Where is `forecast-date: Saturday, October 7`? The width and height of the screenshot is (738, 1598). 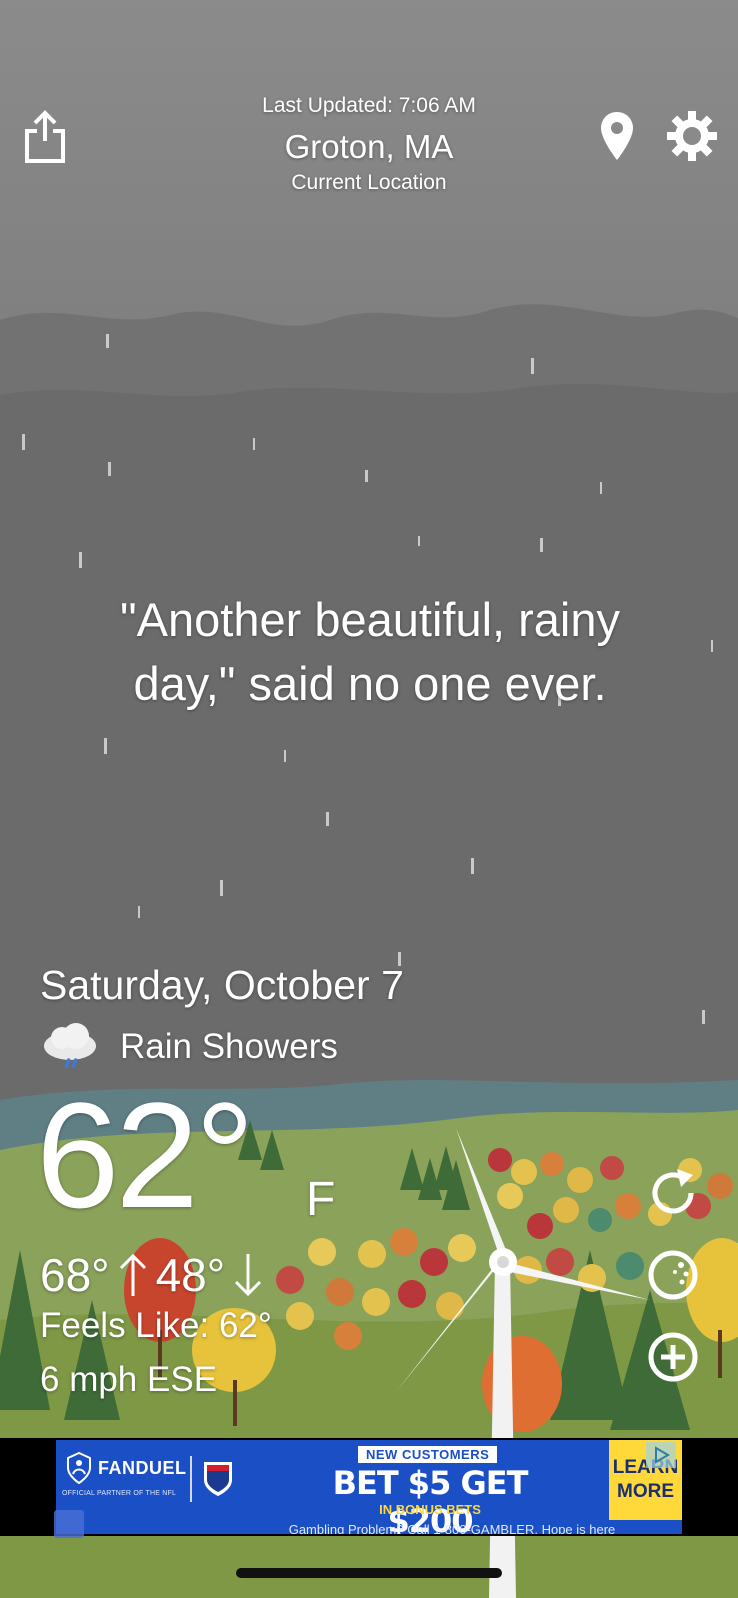
forecast-date: Saturday, October 7 is located at coordinates (222, 985).